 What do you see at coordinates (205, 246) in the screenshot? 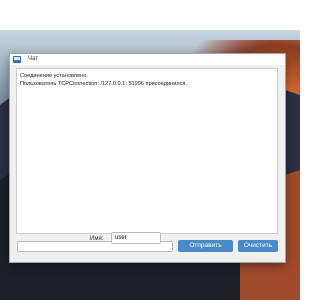
I see `send-button: Отправить` at bounding box center [205, 246].